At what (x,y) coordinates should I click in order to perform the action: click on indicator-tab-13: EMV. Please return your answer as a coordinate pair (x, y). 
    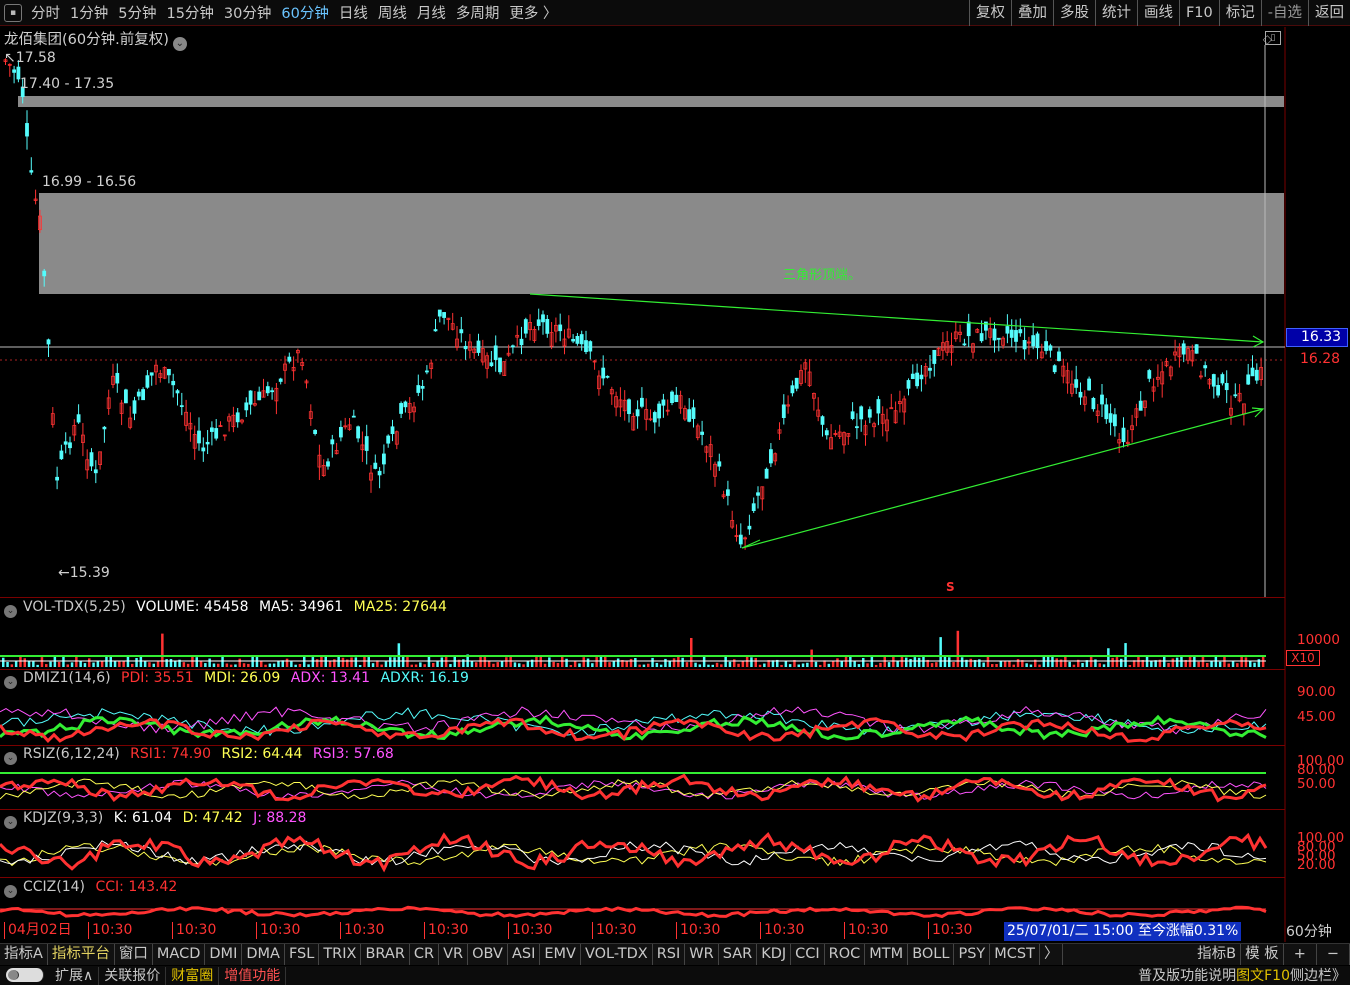
    Looking at the image, I should click on (560, 954).